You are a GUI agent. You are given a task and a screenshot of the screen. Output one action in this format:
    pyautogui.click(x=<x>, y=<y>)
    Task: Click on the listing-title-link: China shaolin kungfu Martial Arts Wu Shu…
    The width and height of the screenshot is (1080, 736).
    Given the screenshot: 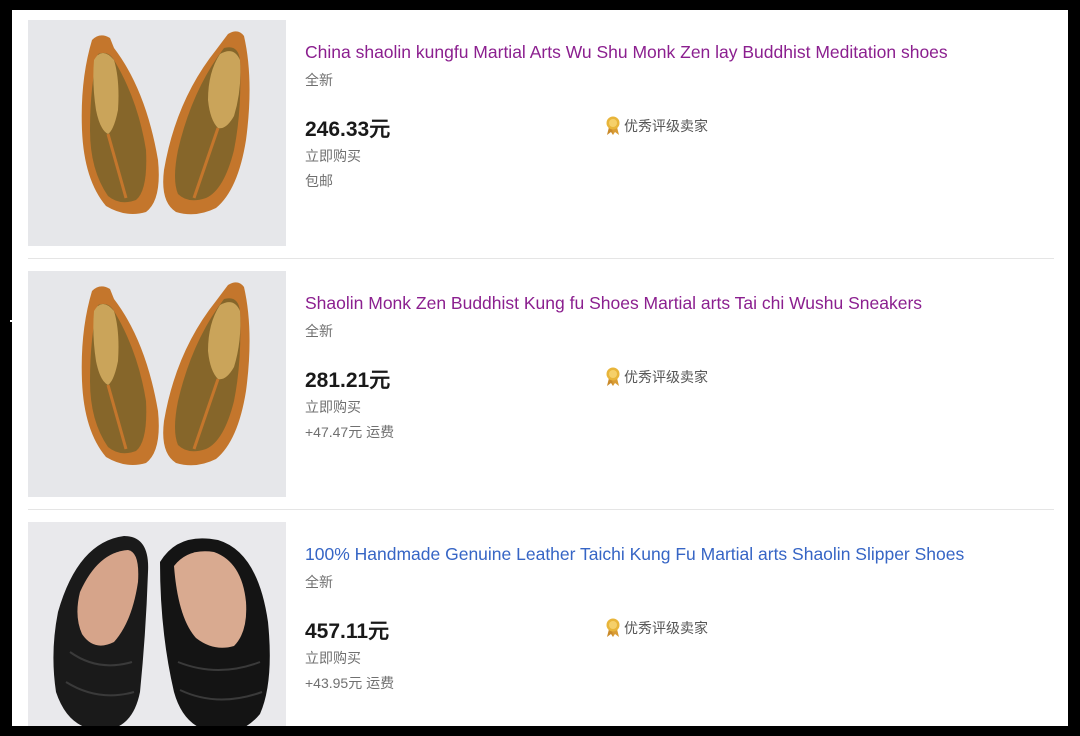 What is the action you would take?
    pyautogui.click(x=626, y=52)
    